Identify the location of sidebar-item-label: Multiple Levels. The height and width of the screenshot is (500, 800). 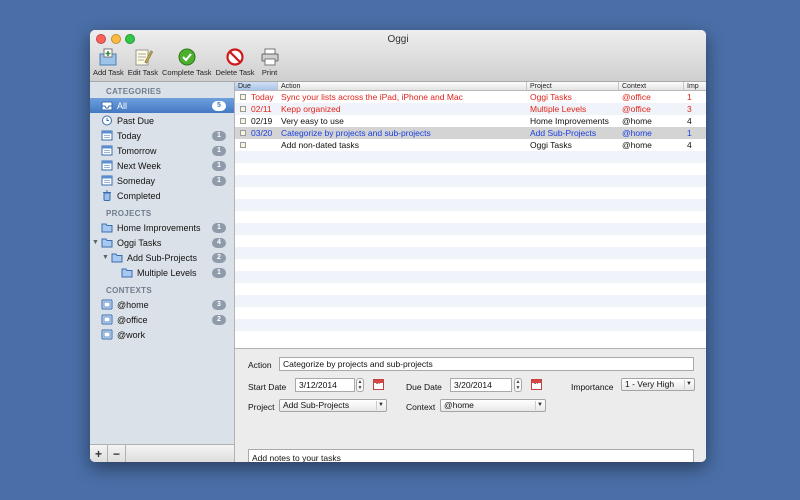
(167, 272).